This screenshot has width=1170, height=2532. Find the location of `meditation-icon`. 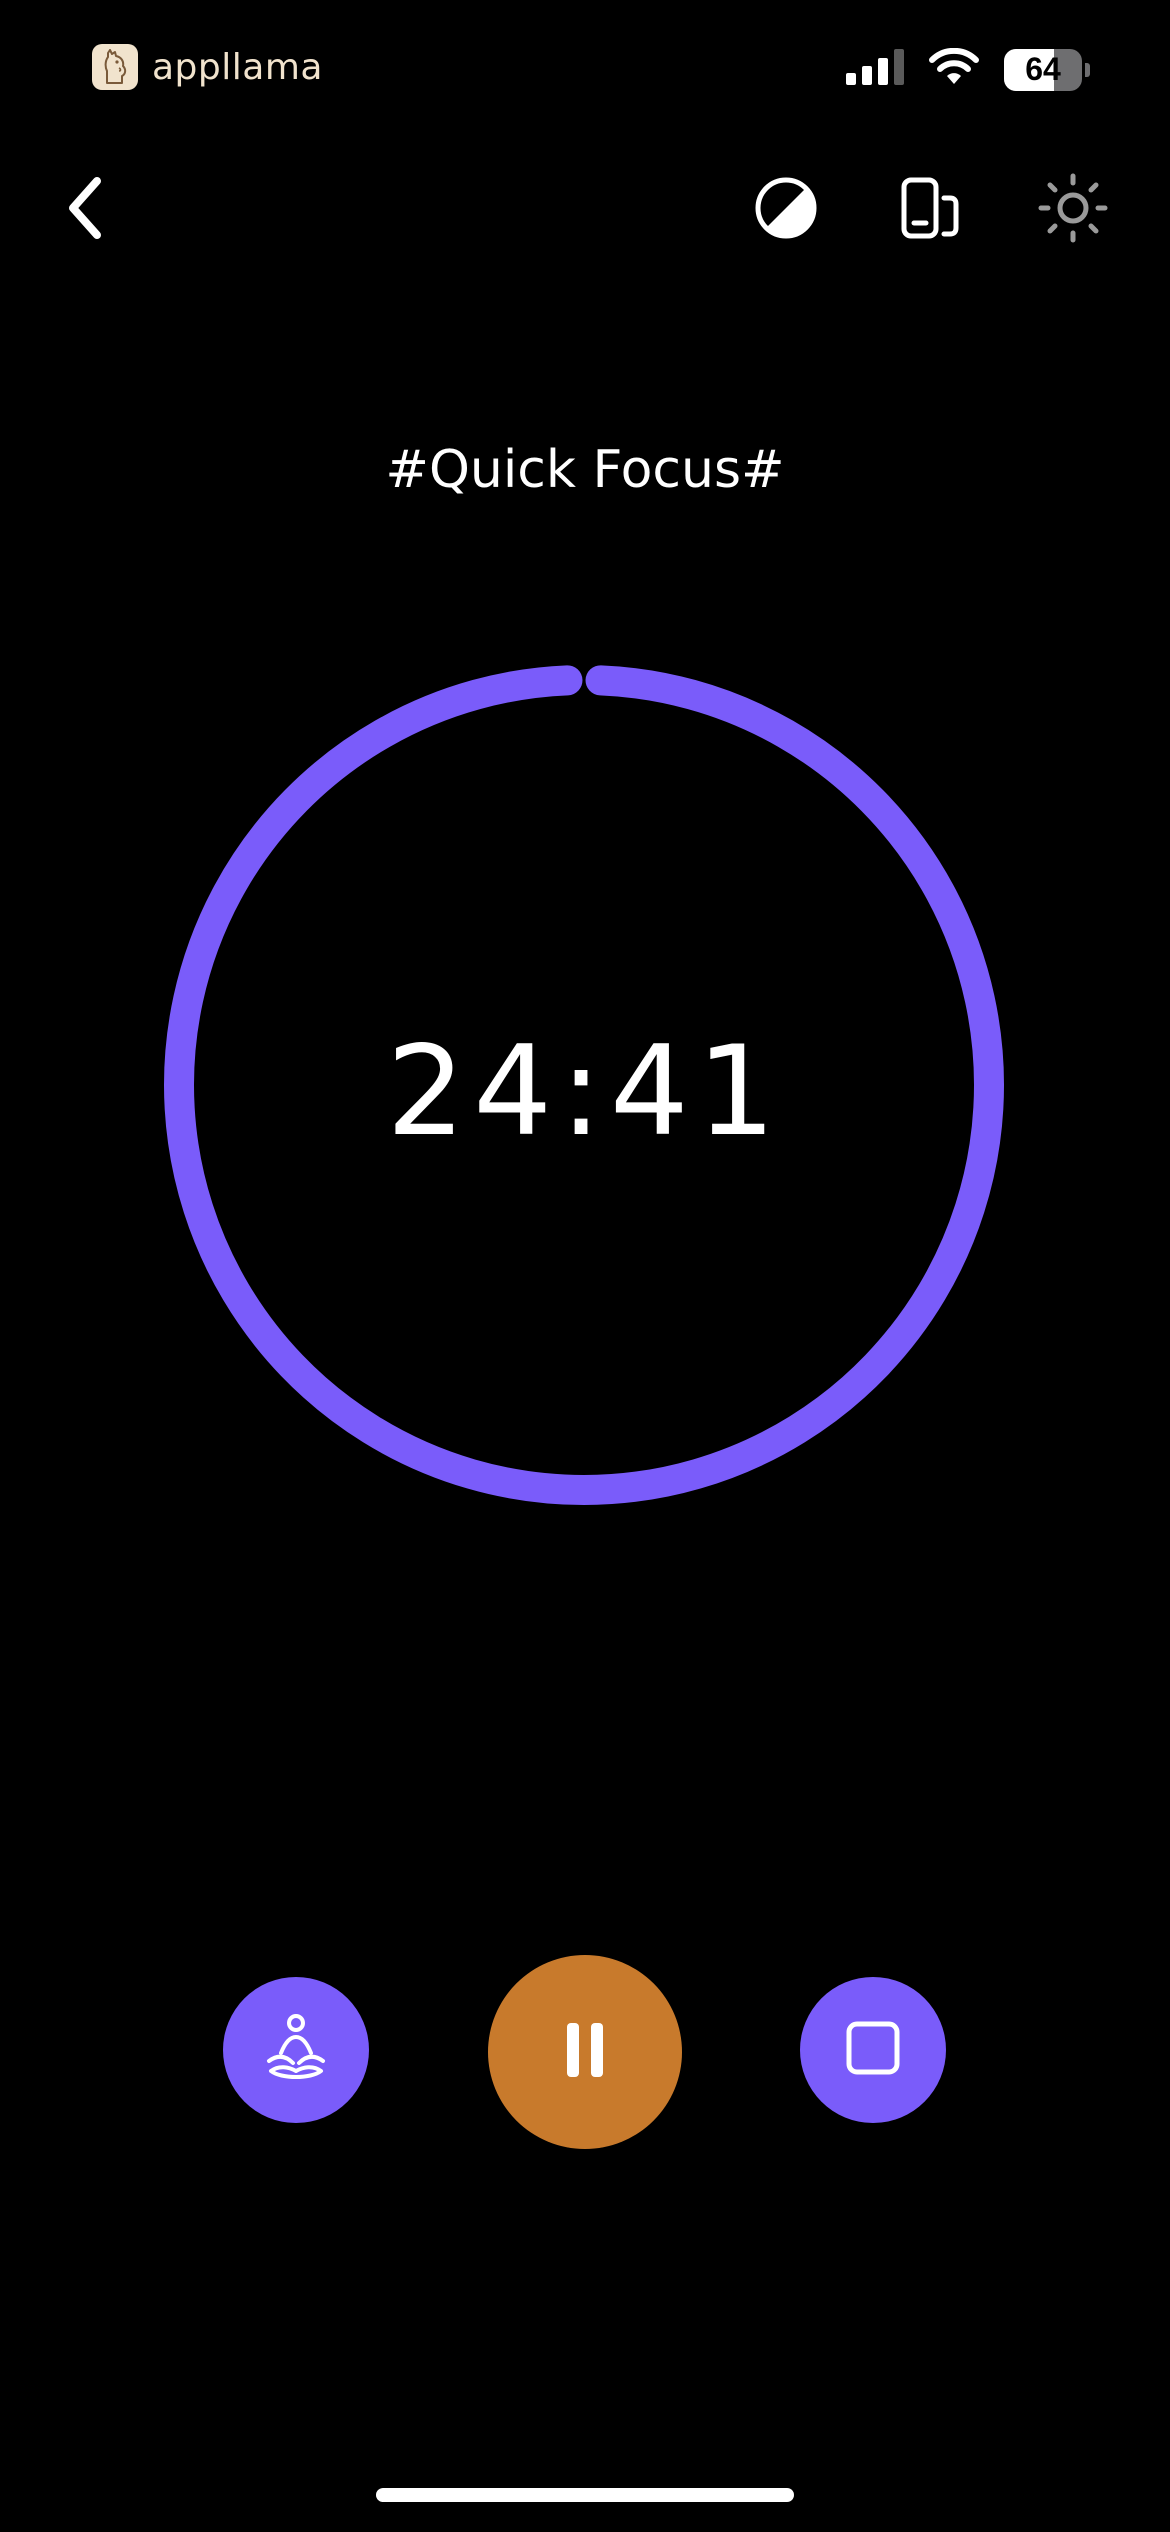

meditation-icon is located at coordinates (296, 2050).